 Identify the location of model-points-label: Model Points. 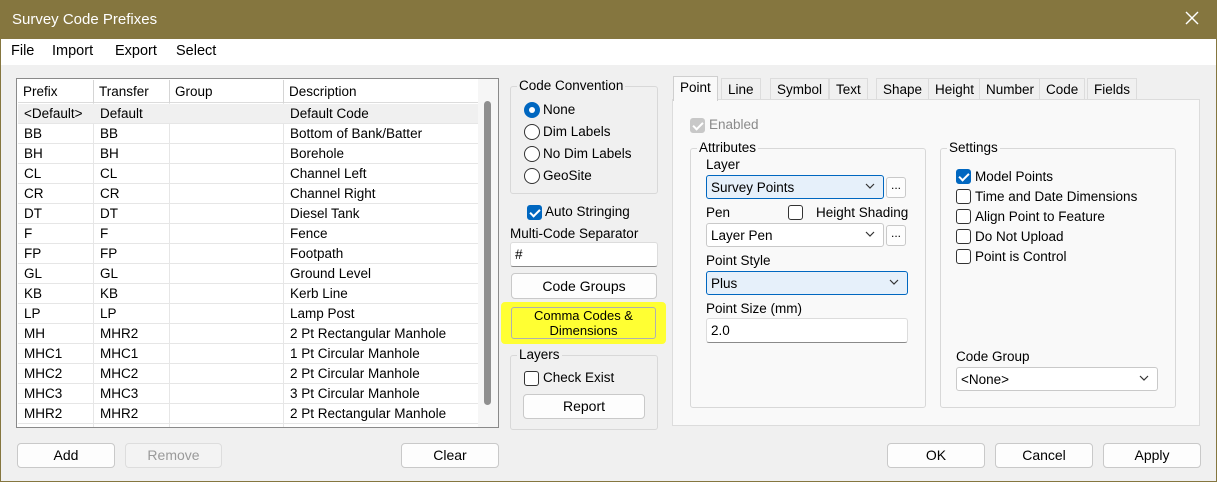
(1014, 176).